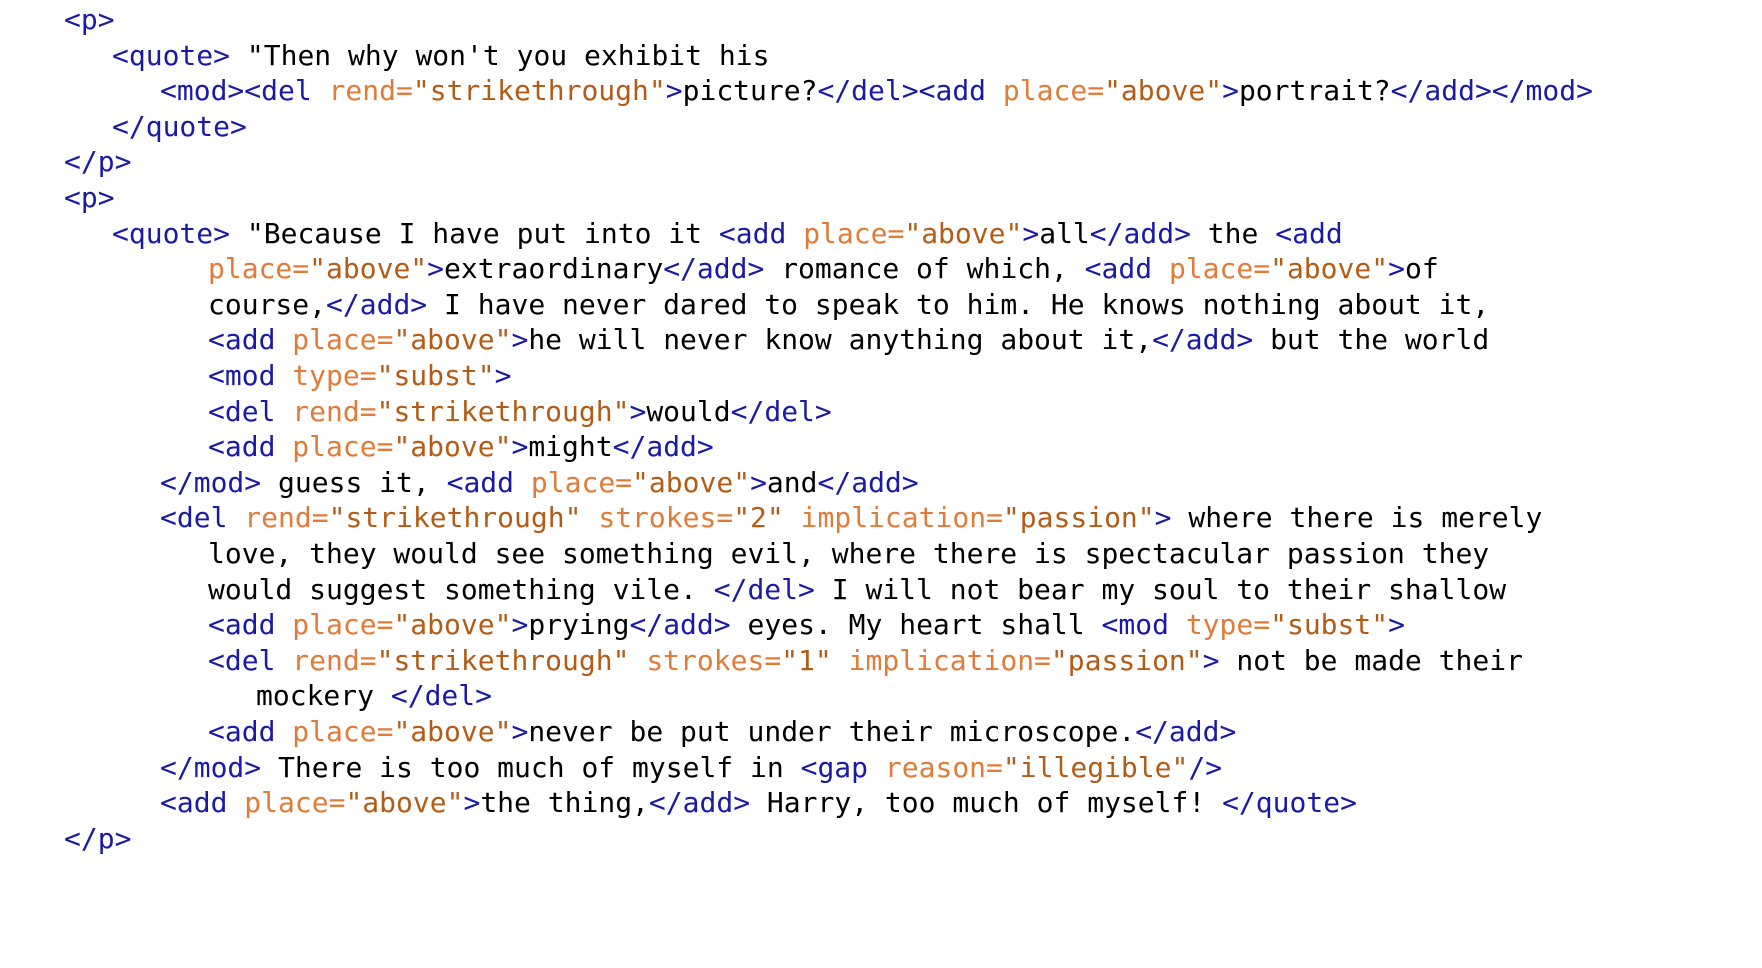 This screenshot has width=1762, height=968. I want to click on text-content: would, so click(688, 411).